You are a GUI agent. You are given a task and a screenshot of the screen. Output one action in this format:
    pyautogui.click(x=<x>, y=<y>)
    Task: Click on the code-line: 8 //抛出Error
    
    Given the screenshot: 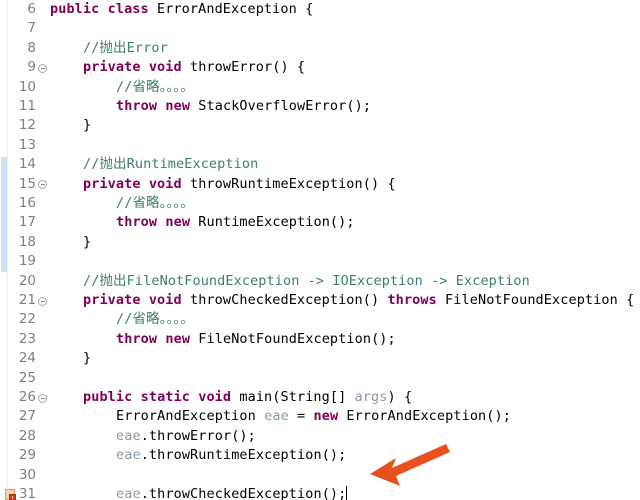 What is the action you would take?
    pyautogui.click(x=320, y=48)
    